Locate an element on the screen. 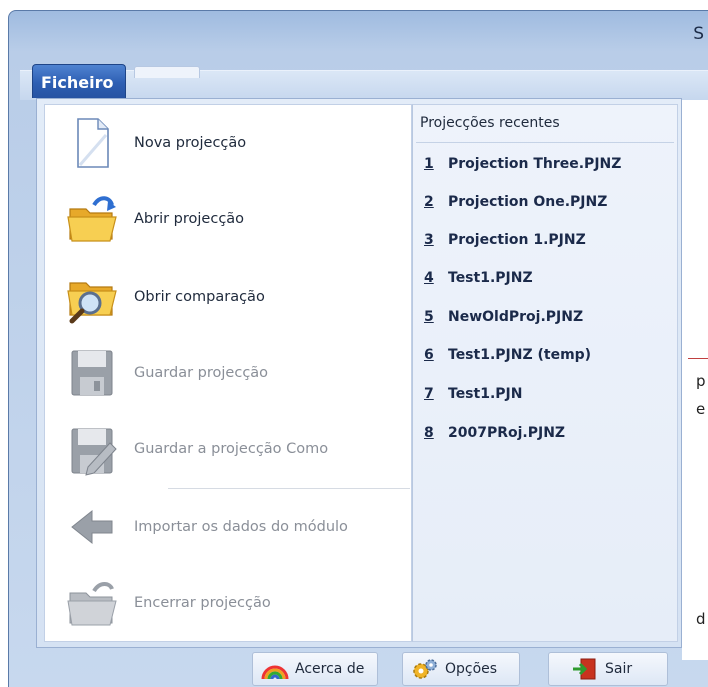 This screenshot has width=708, height=687. save-projection-as-button: Guardar a projecção Como is located at coordinates (230, 449).